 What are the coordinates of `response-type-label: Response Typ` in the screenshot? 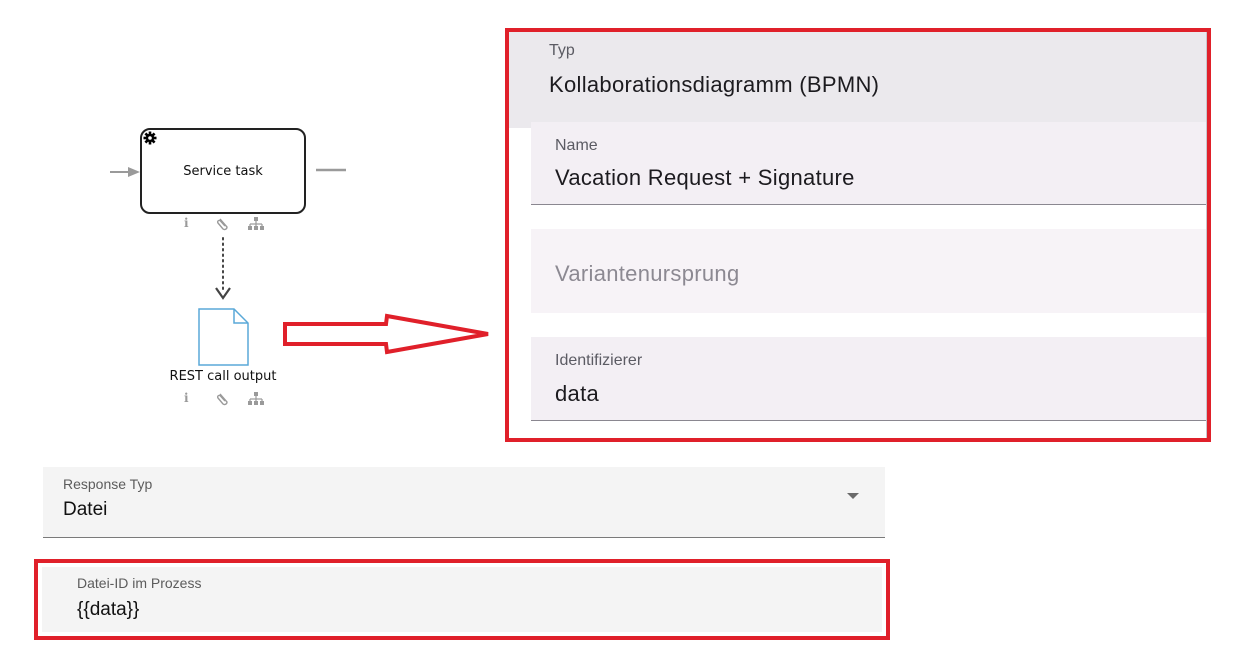 It's located at (108, 484).